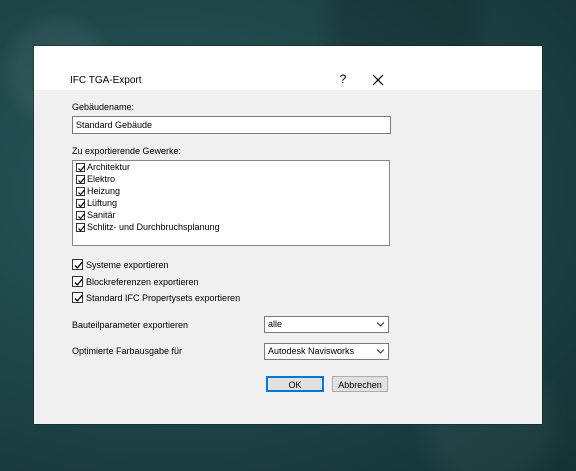  I want to click on title-bar: IFC TGA-Export ?, so click(288, 68).